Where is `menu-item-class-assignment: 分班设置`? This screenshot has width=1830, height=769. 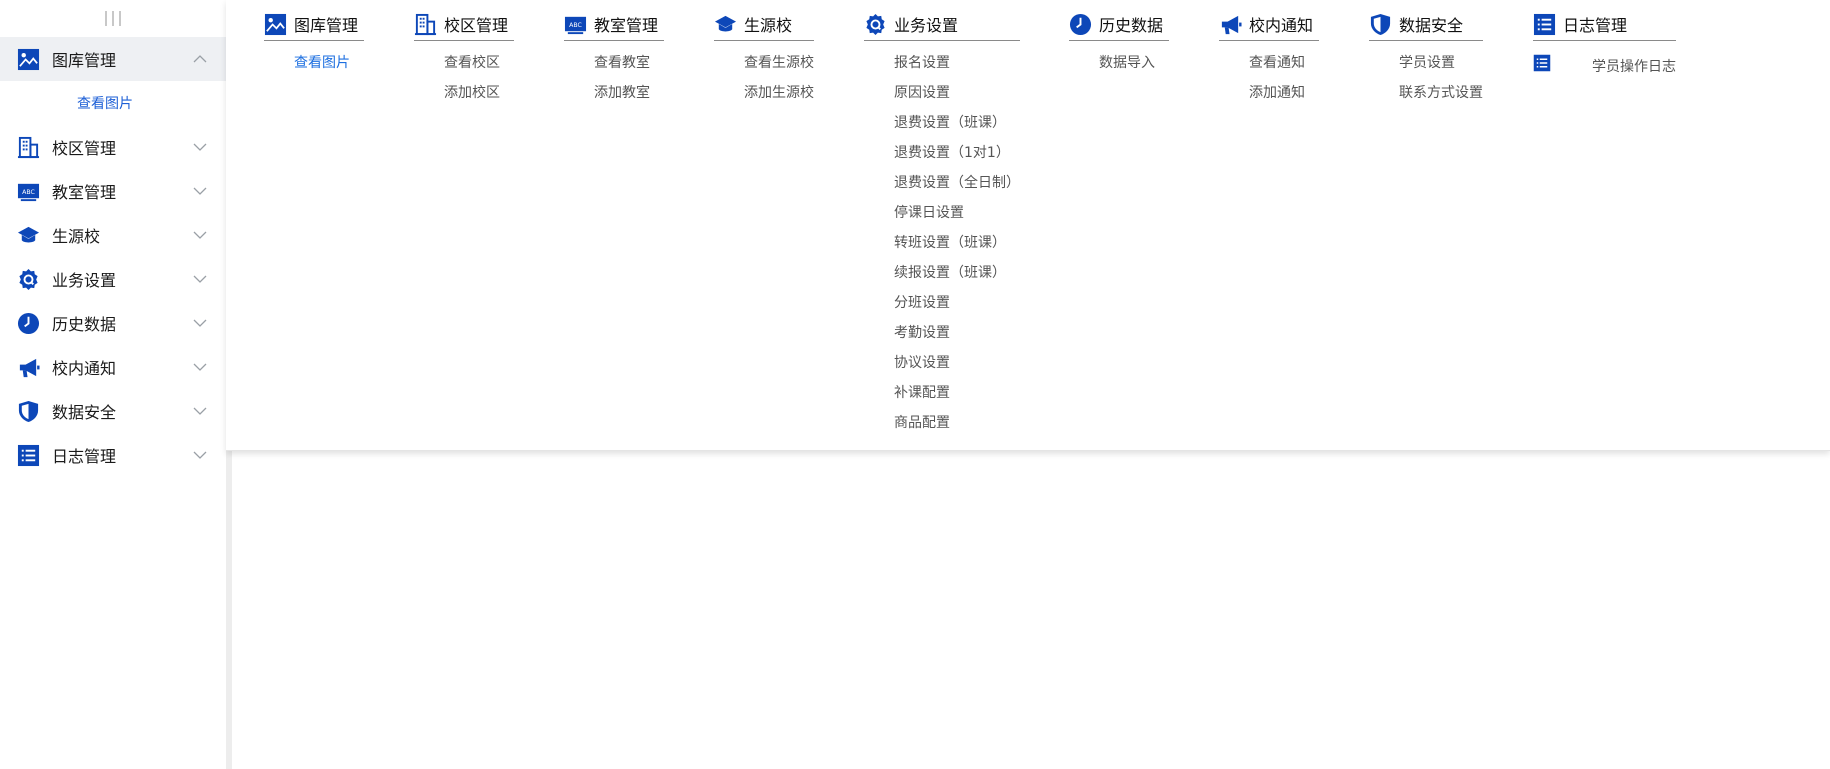 menu-item-class-assignment: 分班设置 is located at coordinates (957, 303).